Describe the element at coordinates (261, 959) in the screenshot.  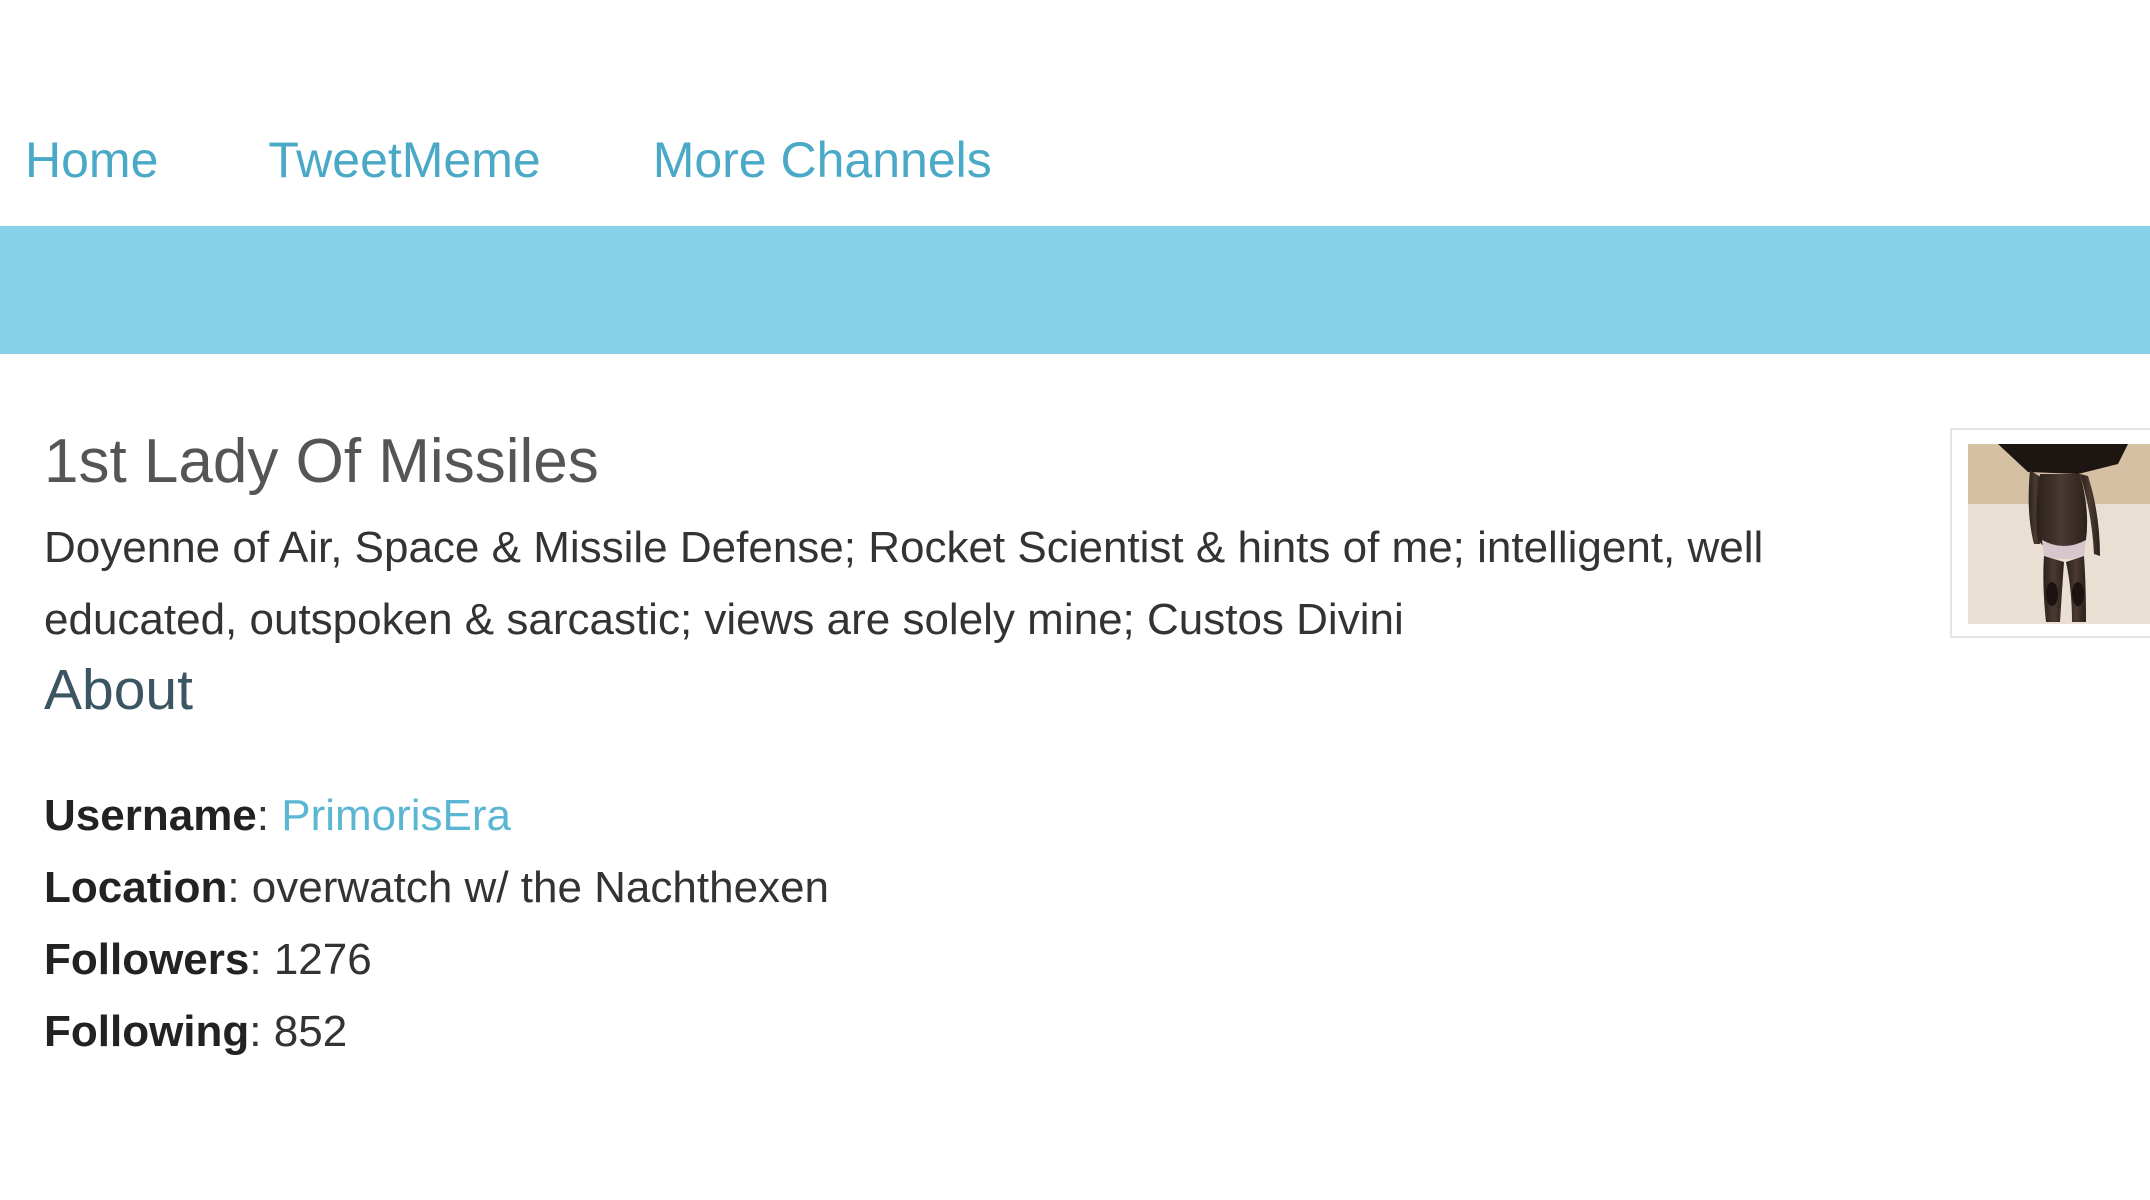
I see `followers-colon: :` at that location.